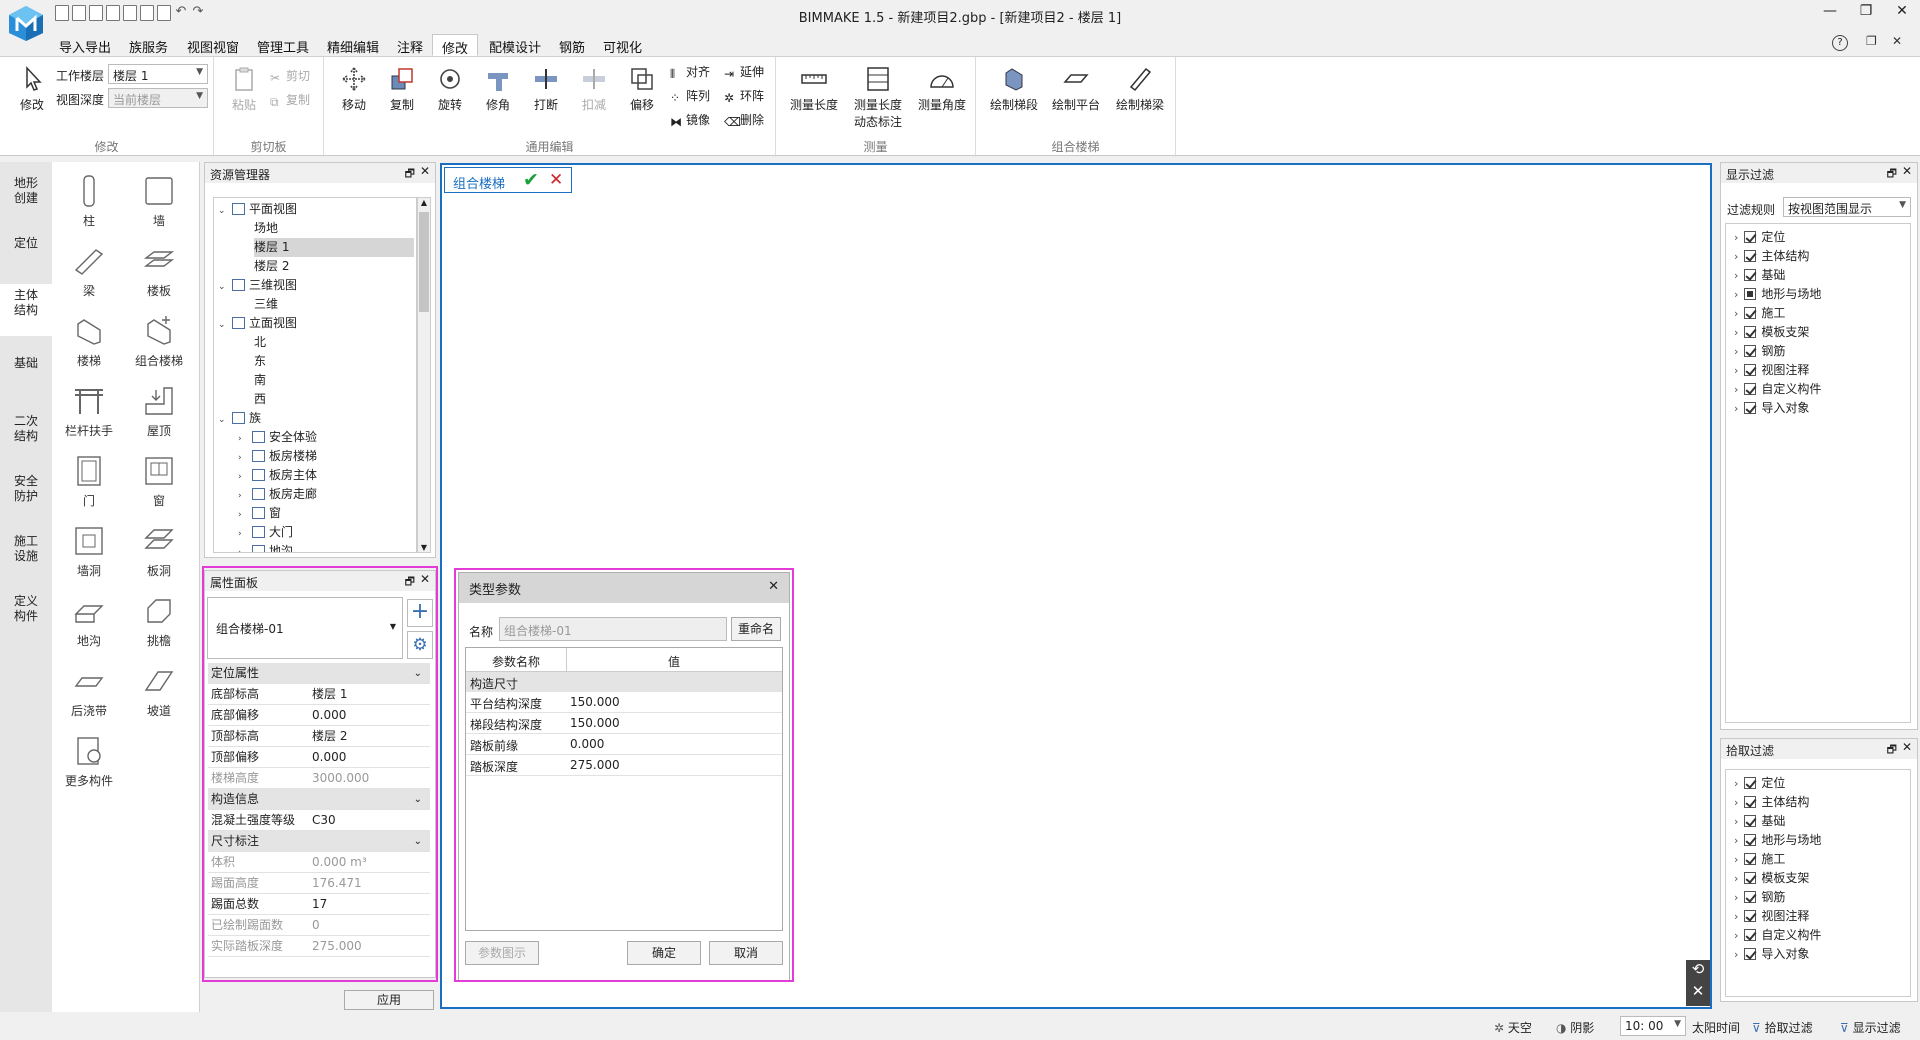 The height and width of the screenshot is (1040, 1920). What do you see at coordinates (159, 551) in the screenshot?
I see `palette-slab-opening: 板洞` at bounding box center [159, 551].